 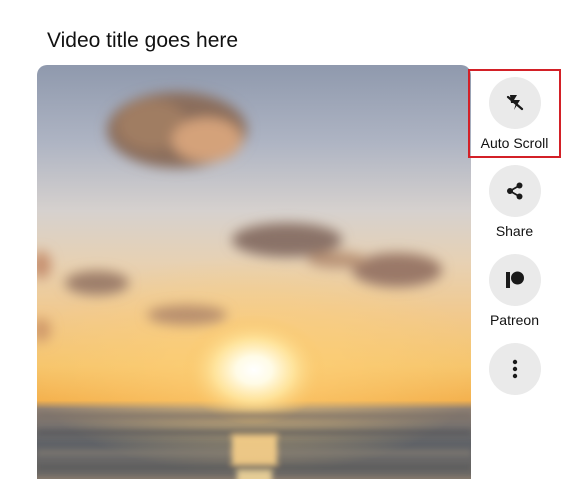 I want to click on auto-scroll-button: Auto Scroll, so click(x=514, y=113).